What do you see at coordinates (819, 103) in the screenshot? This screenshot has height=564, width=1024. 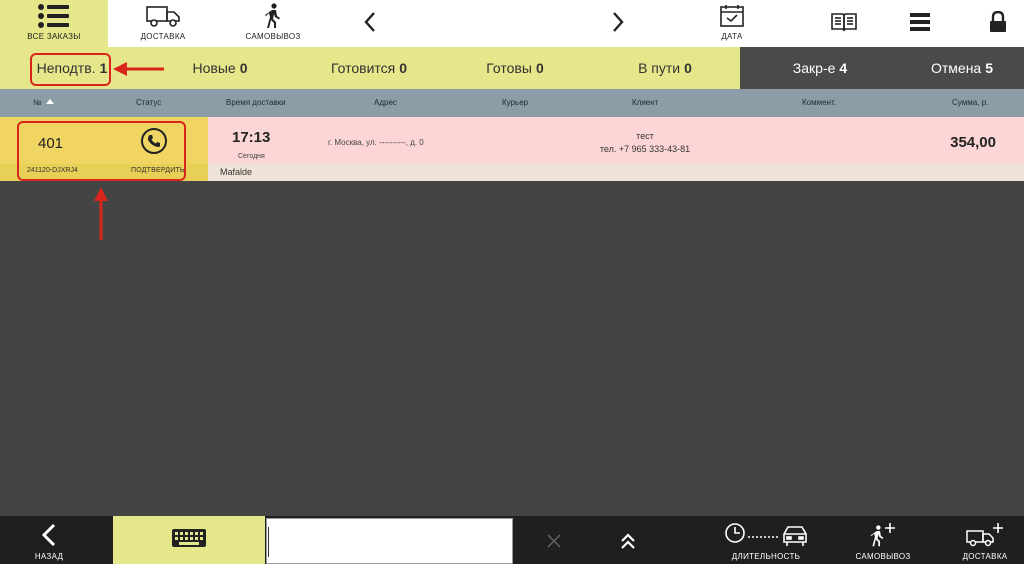 I see `column-comment: Коммент.` at bounding box center [819, 103].